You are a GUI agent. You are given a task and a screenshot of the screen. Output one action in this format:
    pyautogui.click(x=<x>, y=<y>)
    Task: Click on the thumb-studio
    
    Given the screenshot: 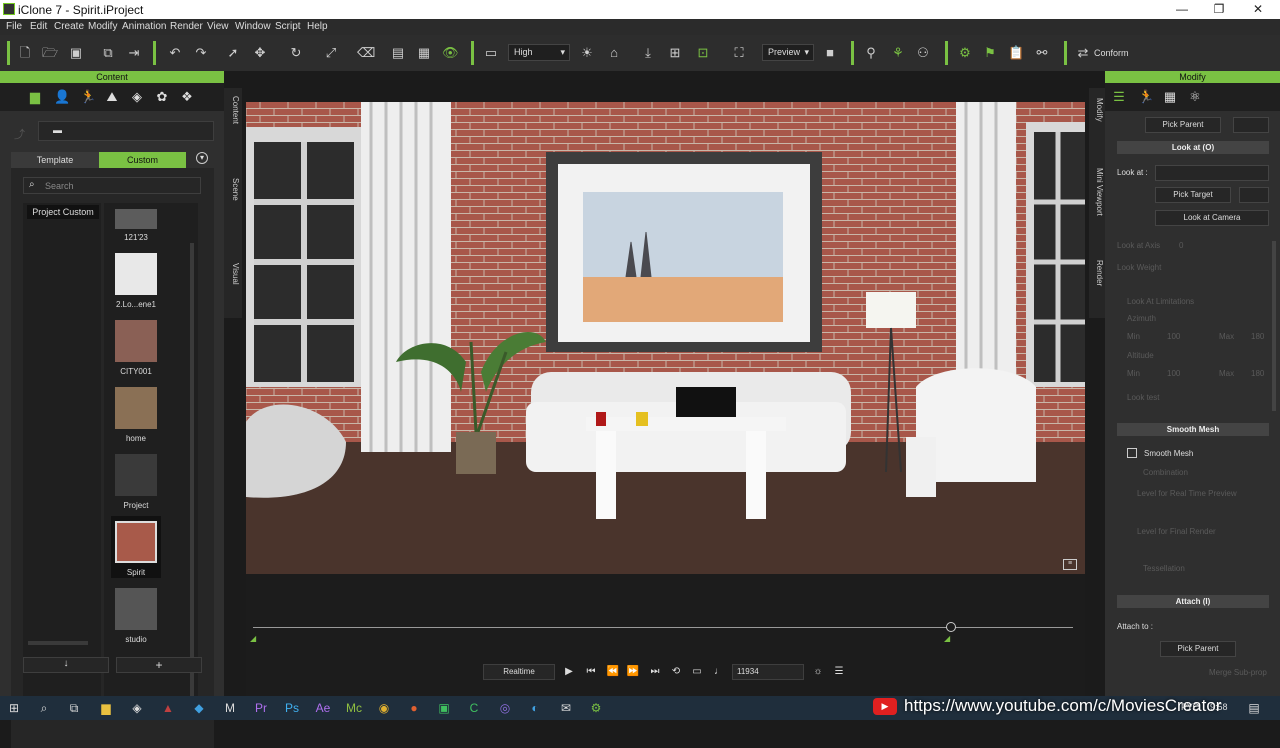 What is the action you would take?
    pyautogui.click(x=136, y=609)
    